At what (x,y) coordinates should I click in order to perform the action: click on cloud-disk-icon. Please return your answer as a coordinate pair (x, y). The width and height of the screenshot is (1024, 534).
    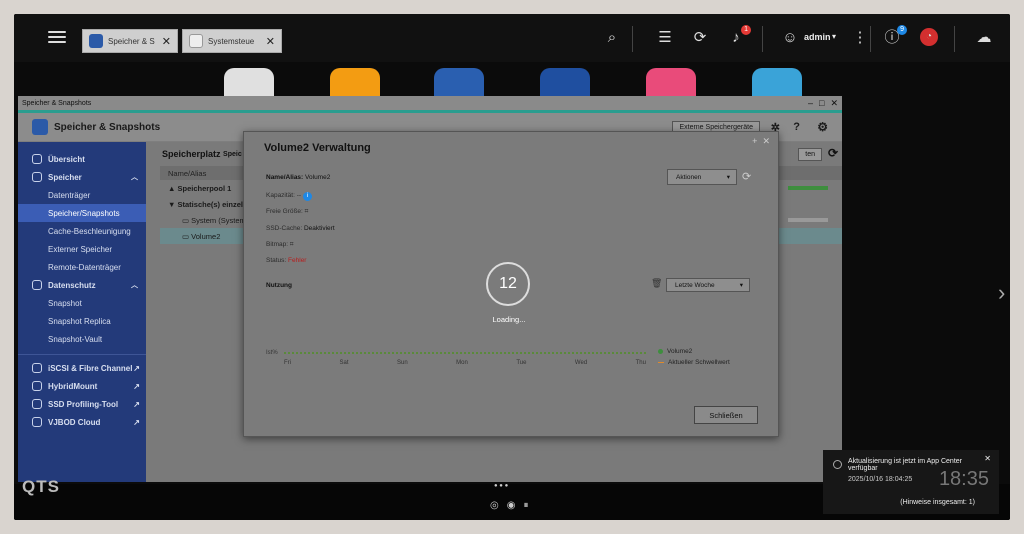
    Looking at the image, I should click on (37, 422).